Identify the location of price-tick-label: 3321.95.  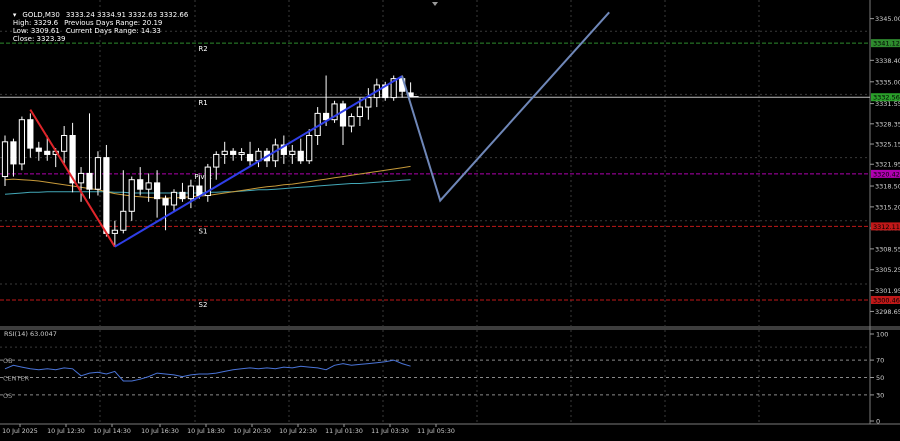
(887, 165).